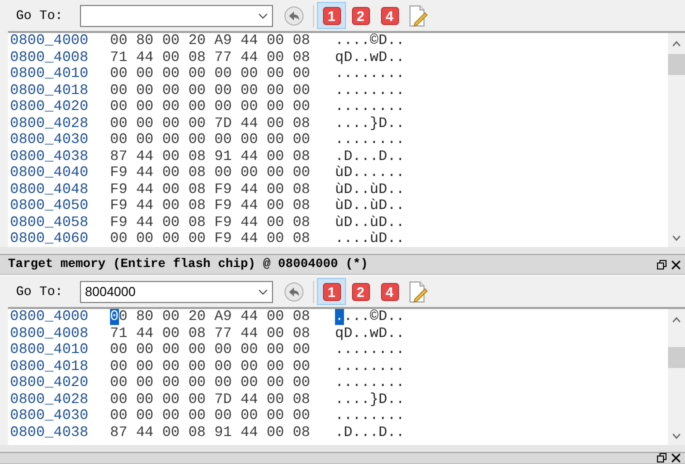 This screenshot has height=464, width=685. I want to click on address-cell-text: 0800_4048, so click(50, 190).